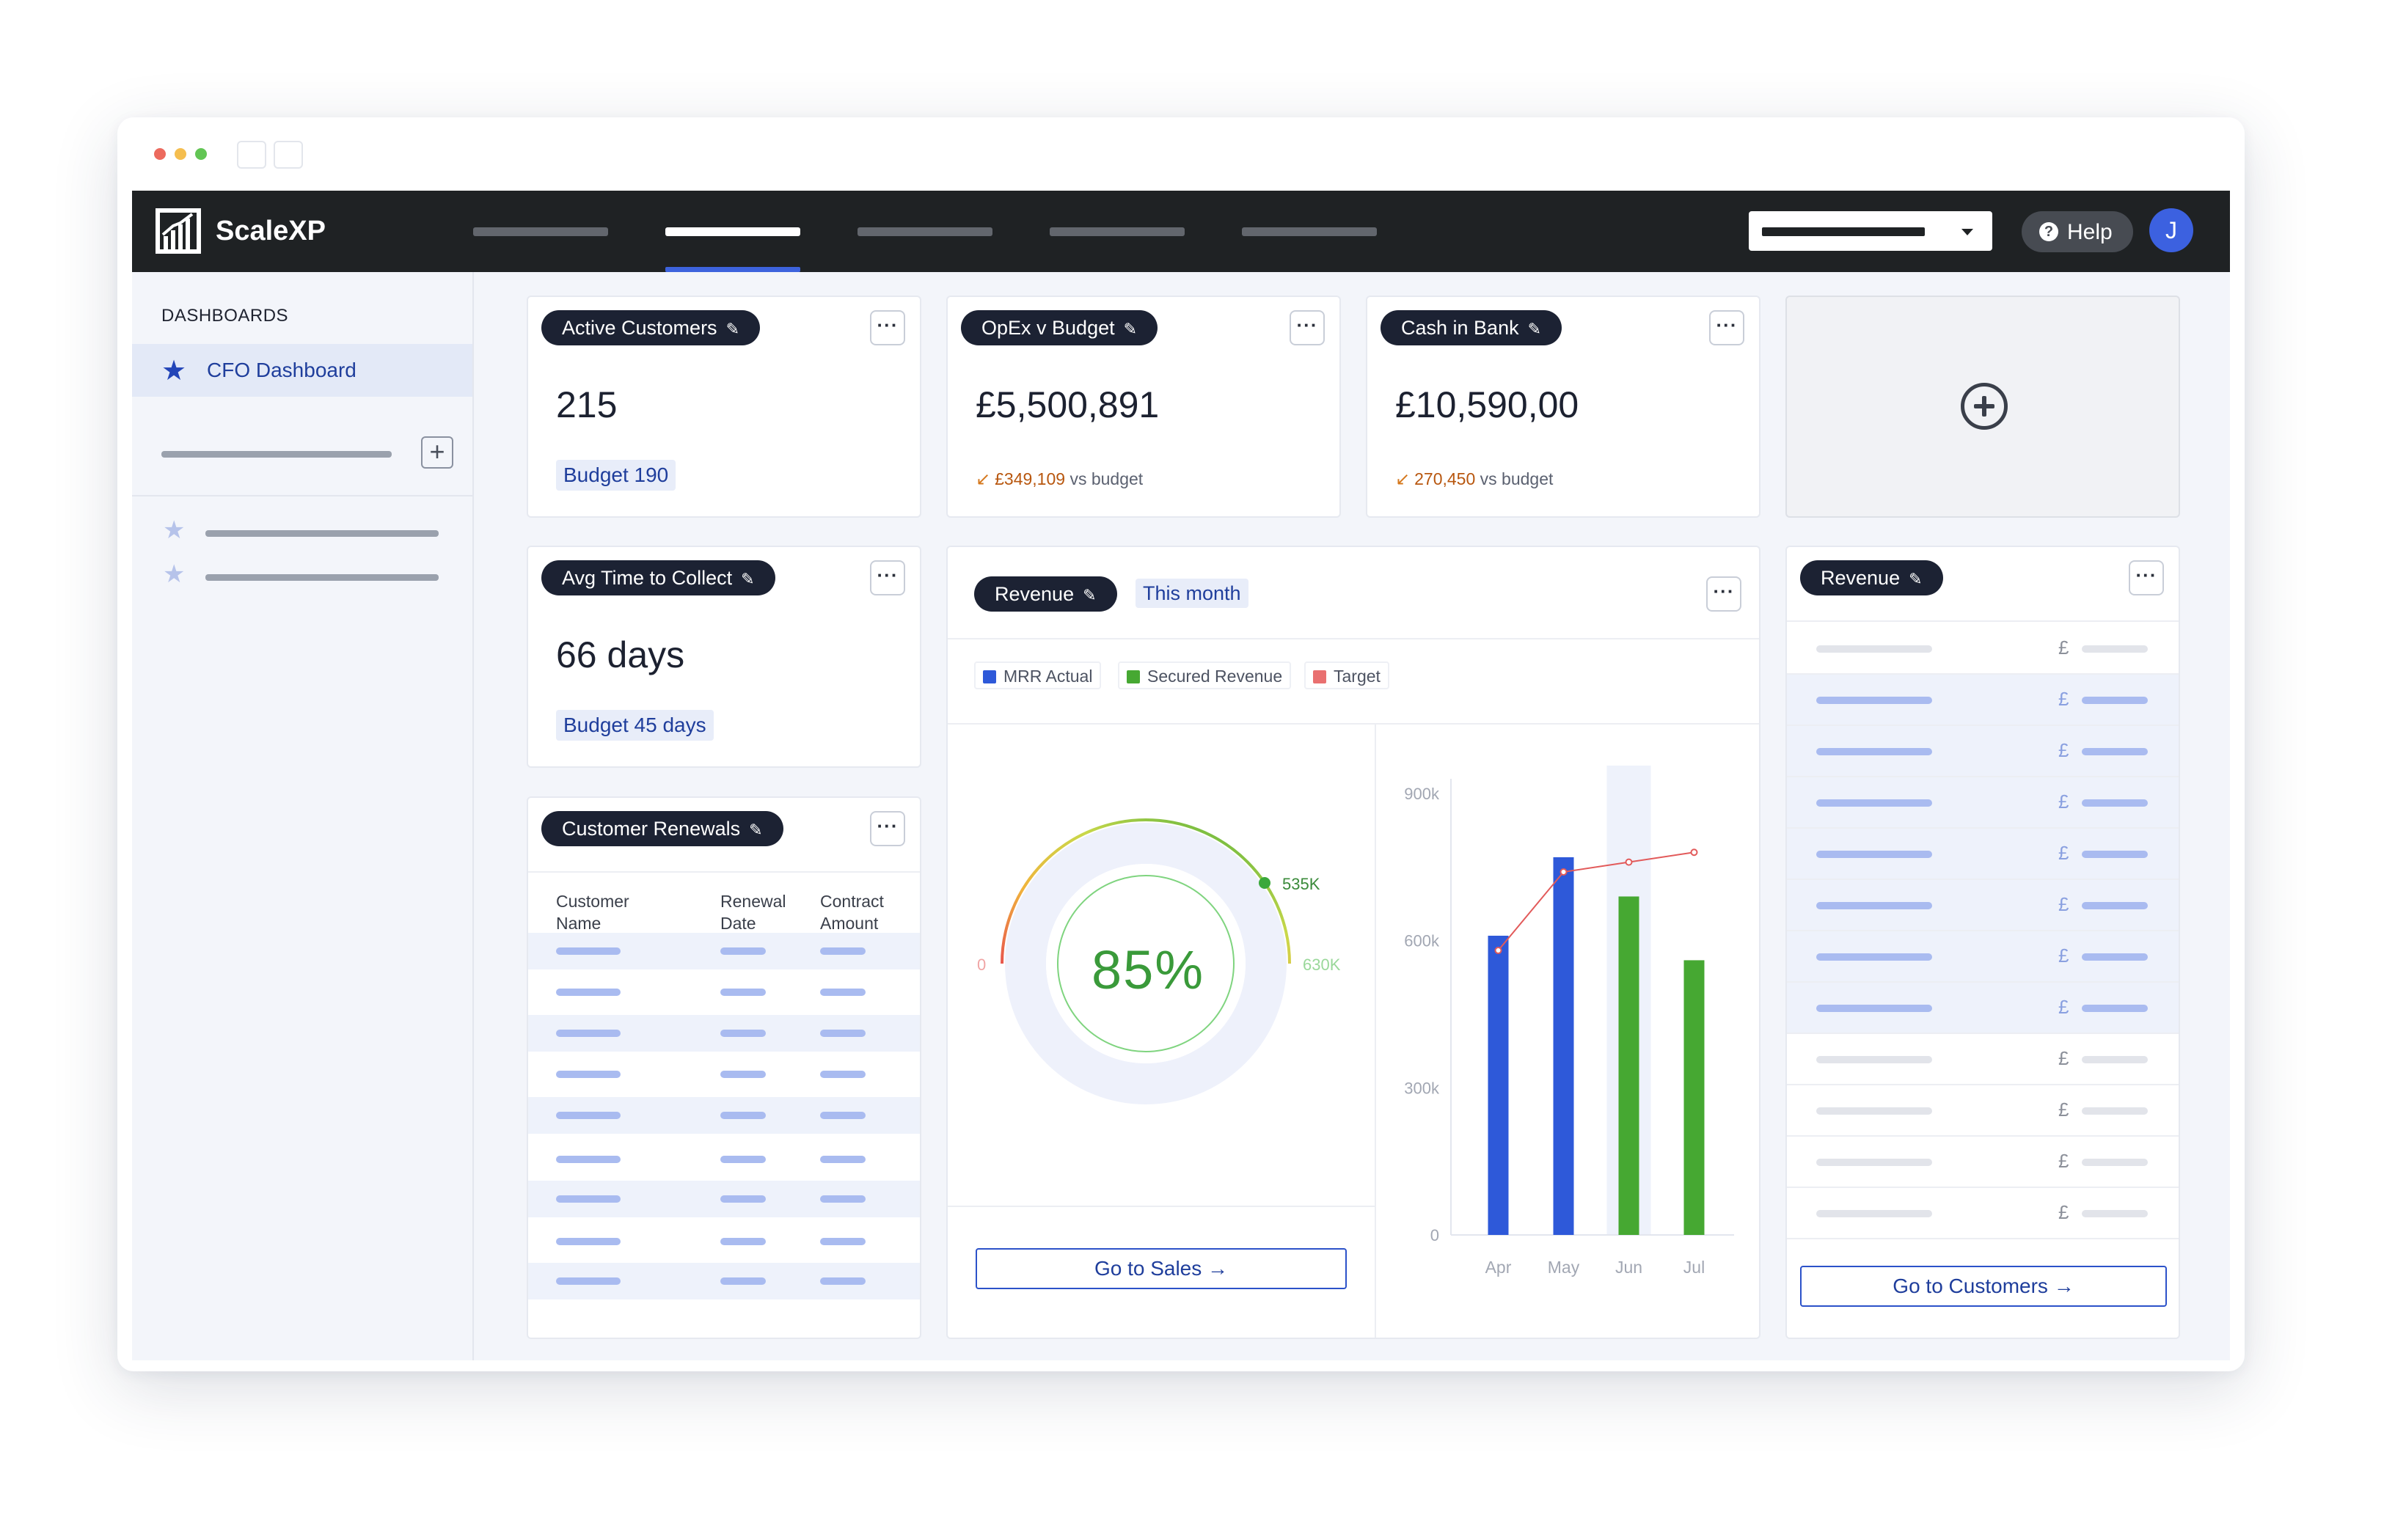  I want to click on minimize-window-dot, so click(180, 154).